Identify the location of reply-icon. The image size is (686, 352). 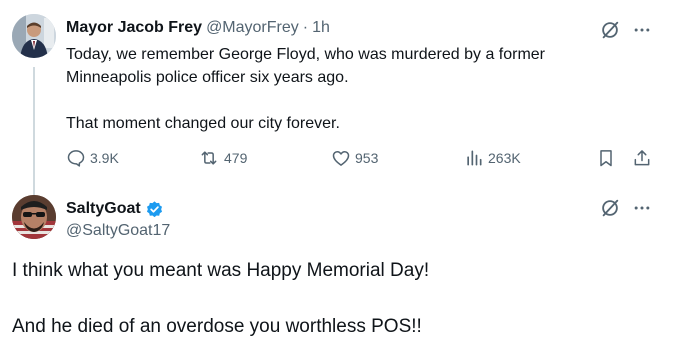
(76, 158).